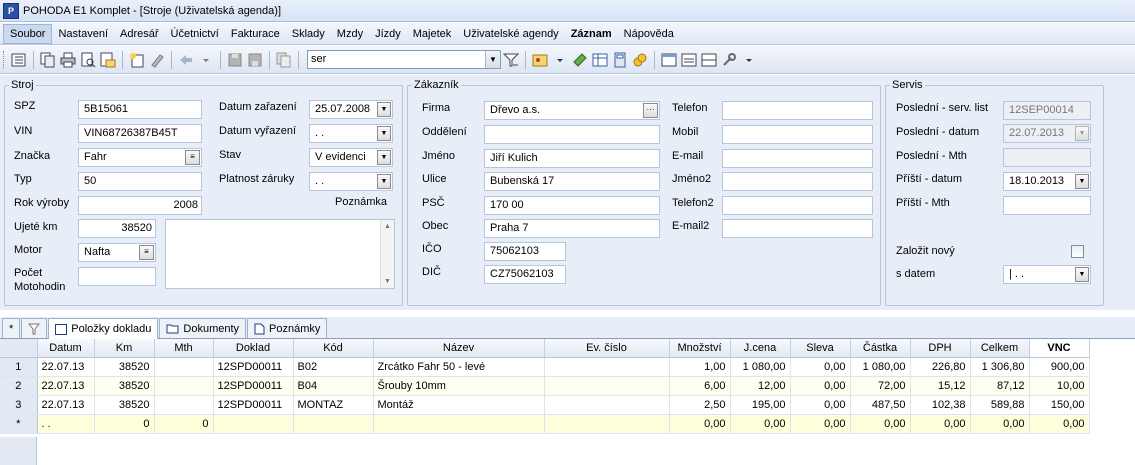 This screenshot has height=465, width=1135. Describe the element at coordinates (797, 205) in the screenshot. I see `telefon2-field` at that location.